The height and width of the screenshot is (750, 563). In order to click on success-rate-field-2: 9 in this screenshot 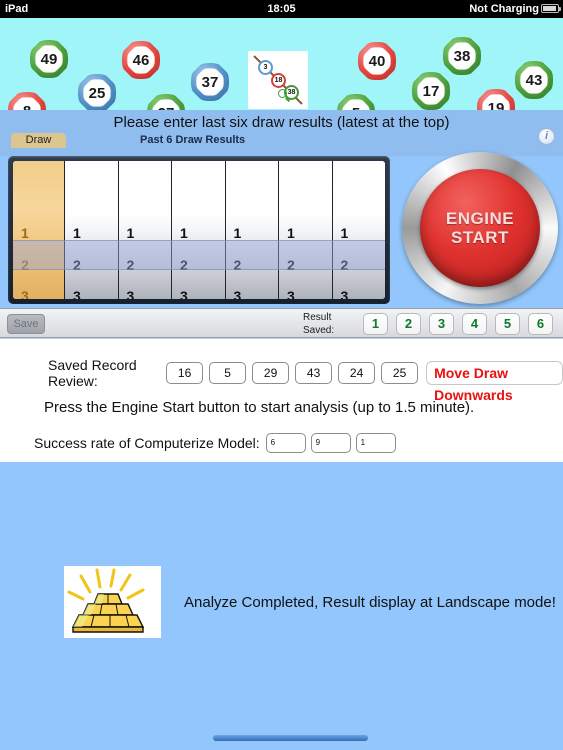, I will do `click(330, 443)`.